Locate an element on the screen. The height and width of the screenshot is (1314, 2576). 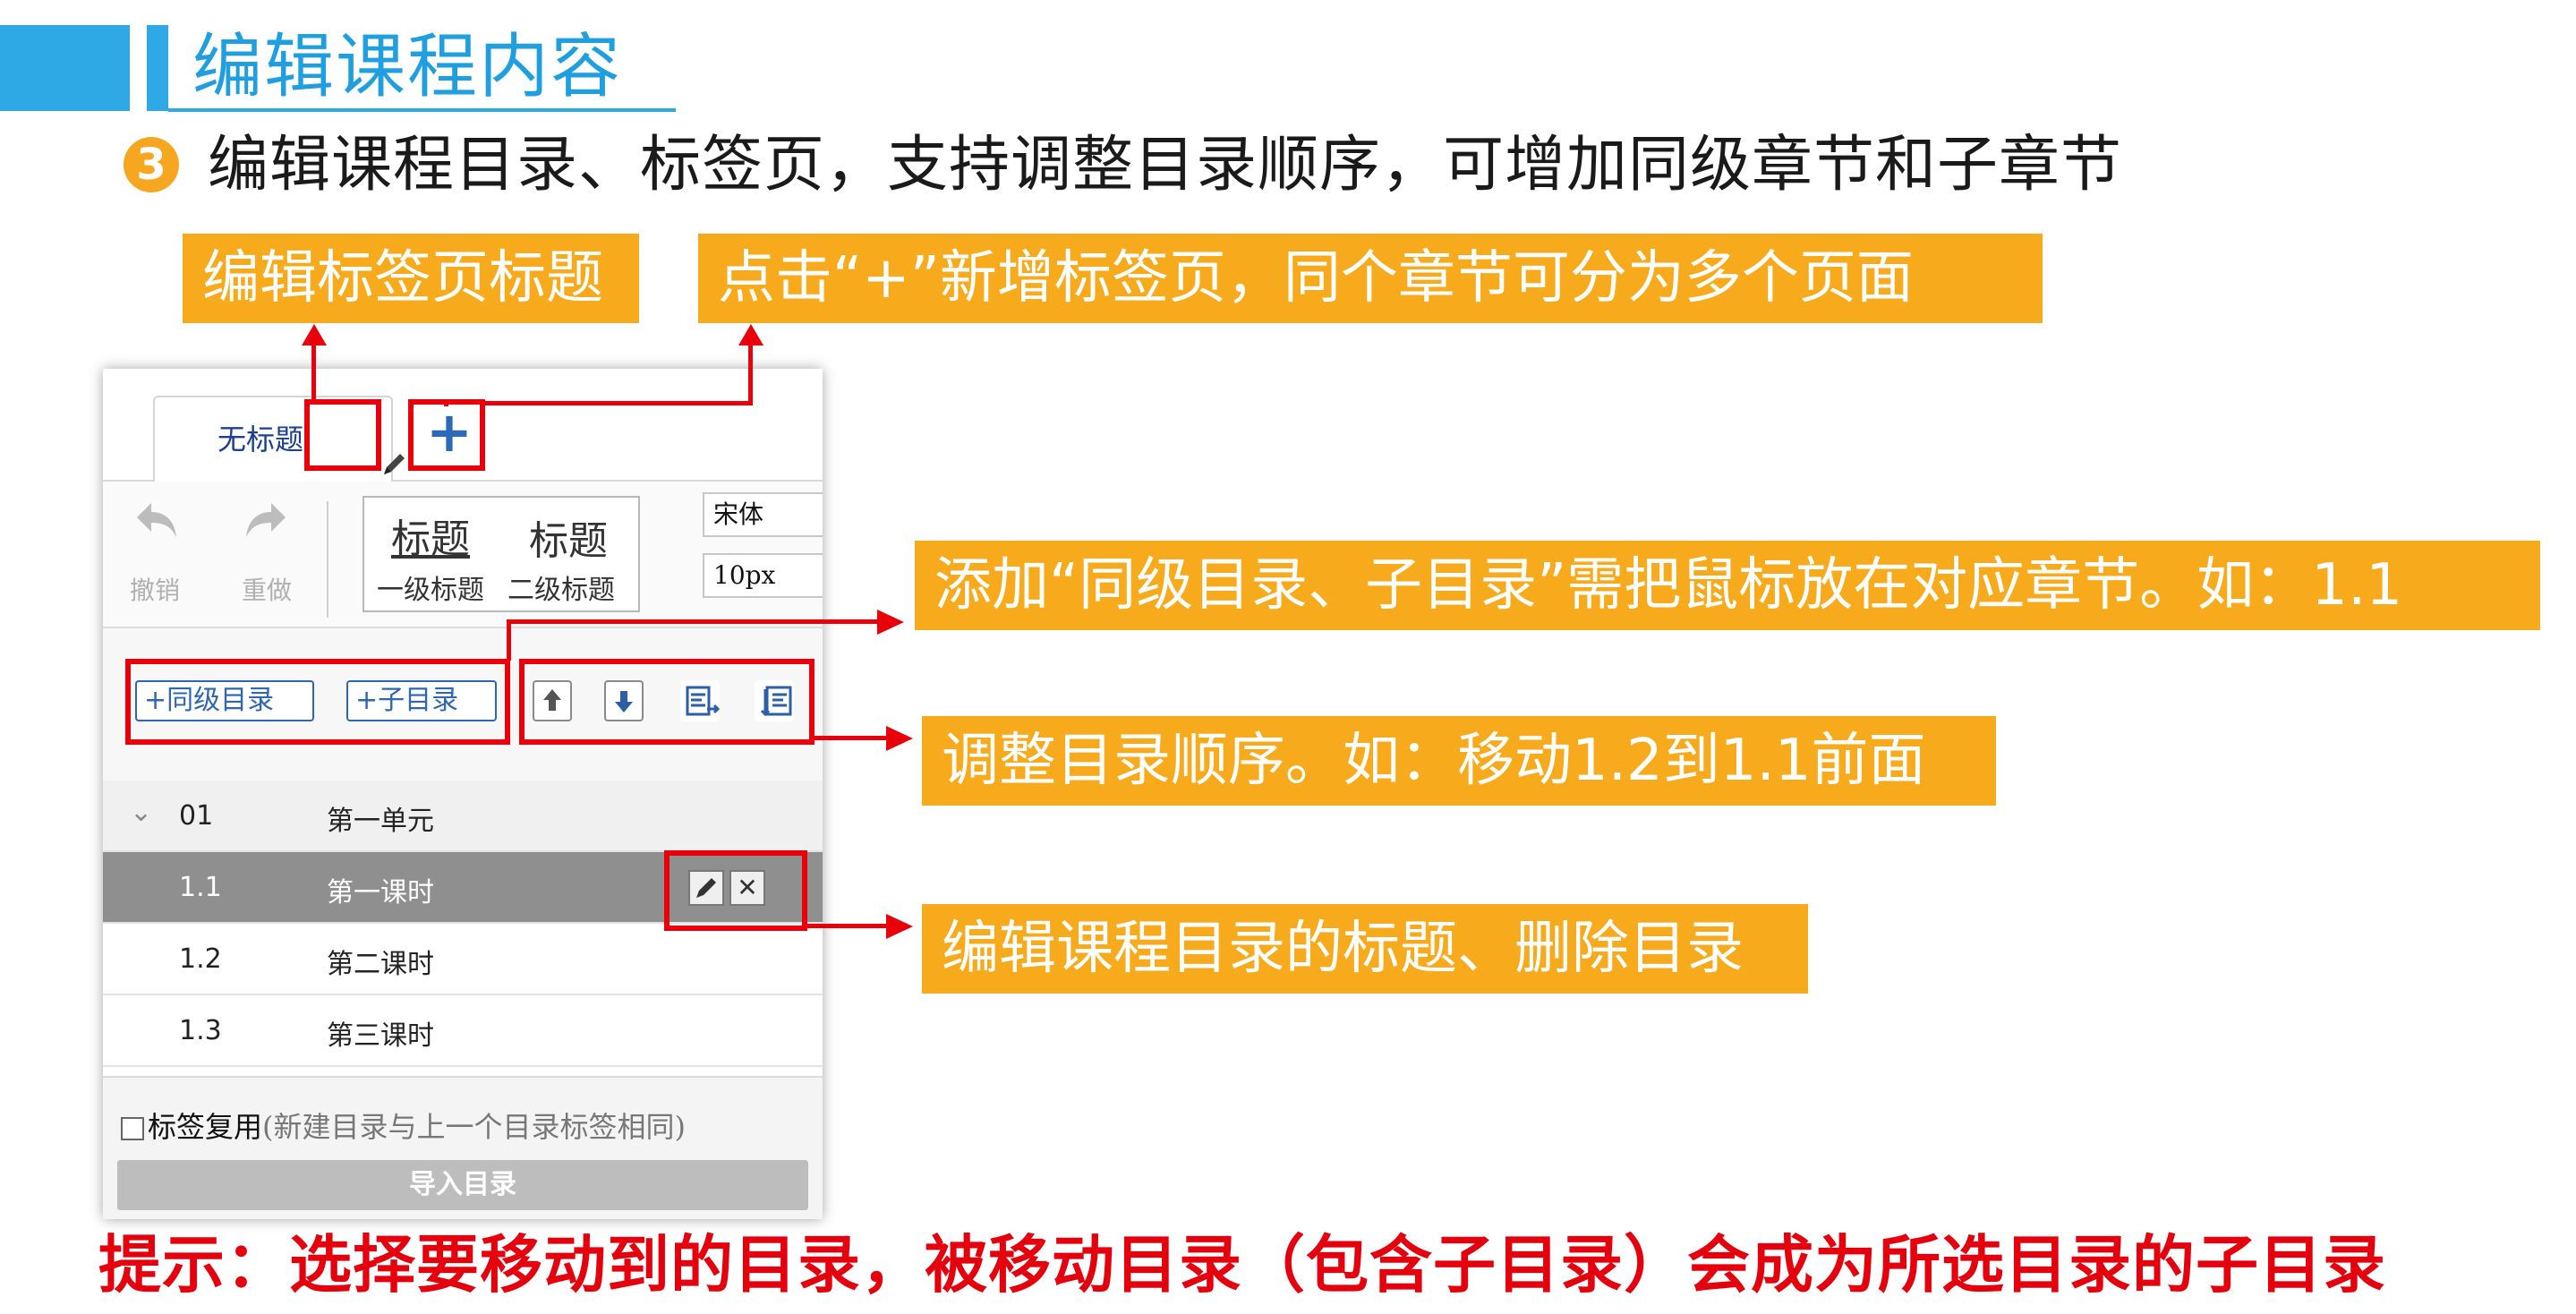
step-description: 编辑课程目录、标签页，支持调整目录顺序，可增加同级章节和子章节 is located at coordinates (1165, 165).